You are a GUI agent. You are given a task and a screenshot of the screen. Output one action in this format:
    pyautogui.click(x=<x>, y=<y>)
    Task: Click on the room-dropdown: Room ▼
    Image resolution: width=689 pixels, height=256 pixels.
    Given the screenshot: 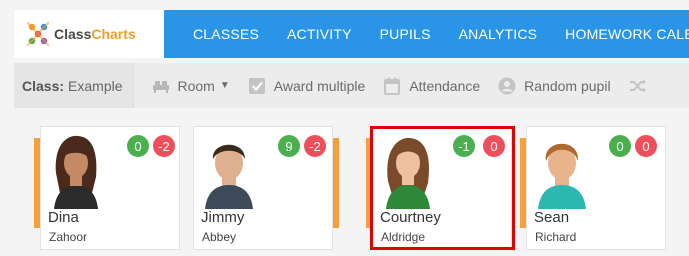 What is the action you would take?
    pyautogui.click(x=191, y=86)
    